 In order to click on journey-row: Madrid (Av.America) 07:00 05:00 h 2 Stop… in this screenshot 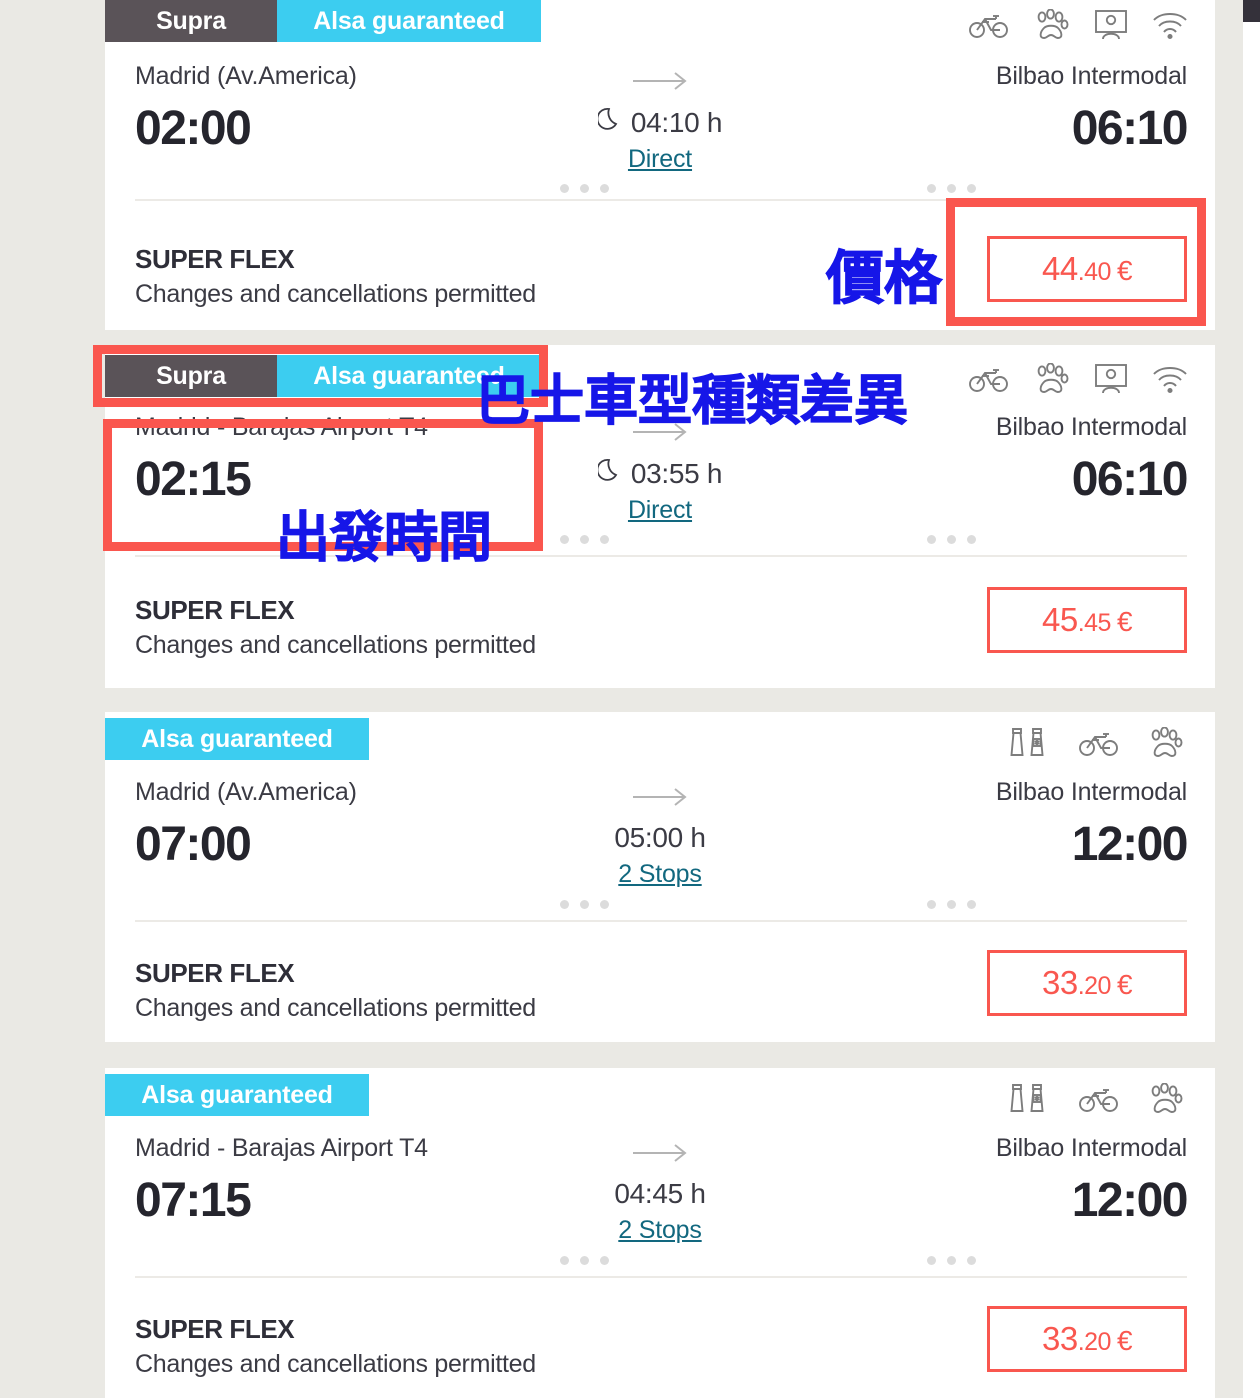, I will do `click(660, 842)`.